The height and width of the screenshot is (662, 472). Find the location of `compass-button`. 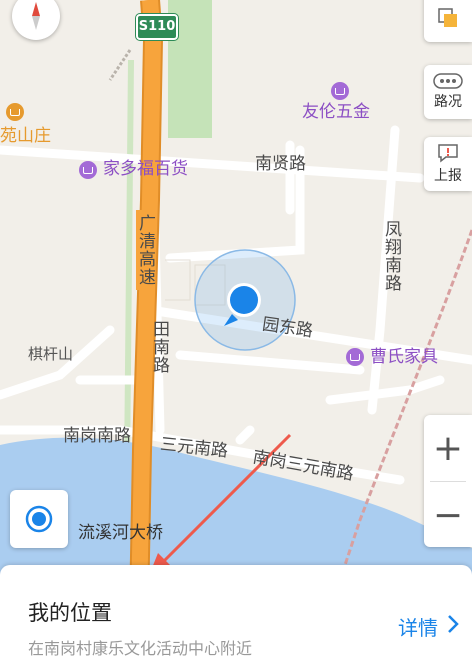

compass-button is located at coordinates (36, 20).